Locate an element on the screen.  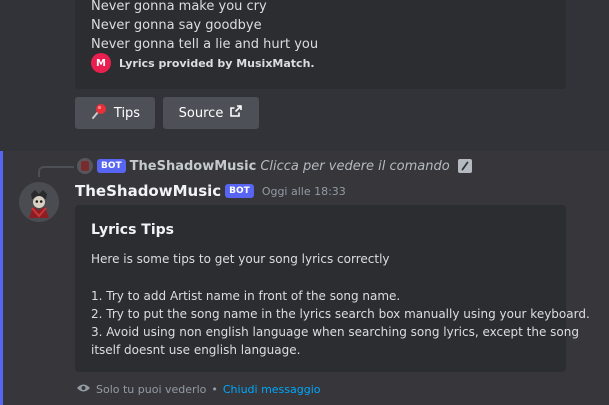
ephemeral-notice: Solo tu puoi vederlo • Chiudi messaggio is located at coordinates (198, 389).